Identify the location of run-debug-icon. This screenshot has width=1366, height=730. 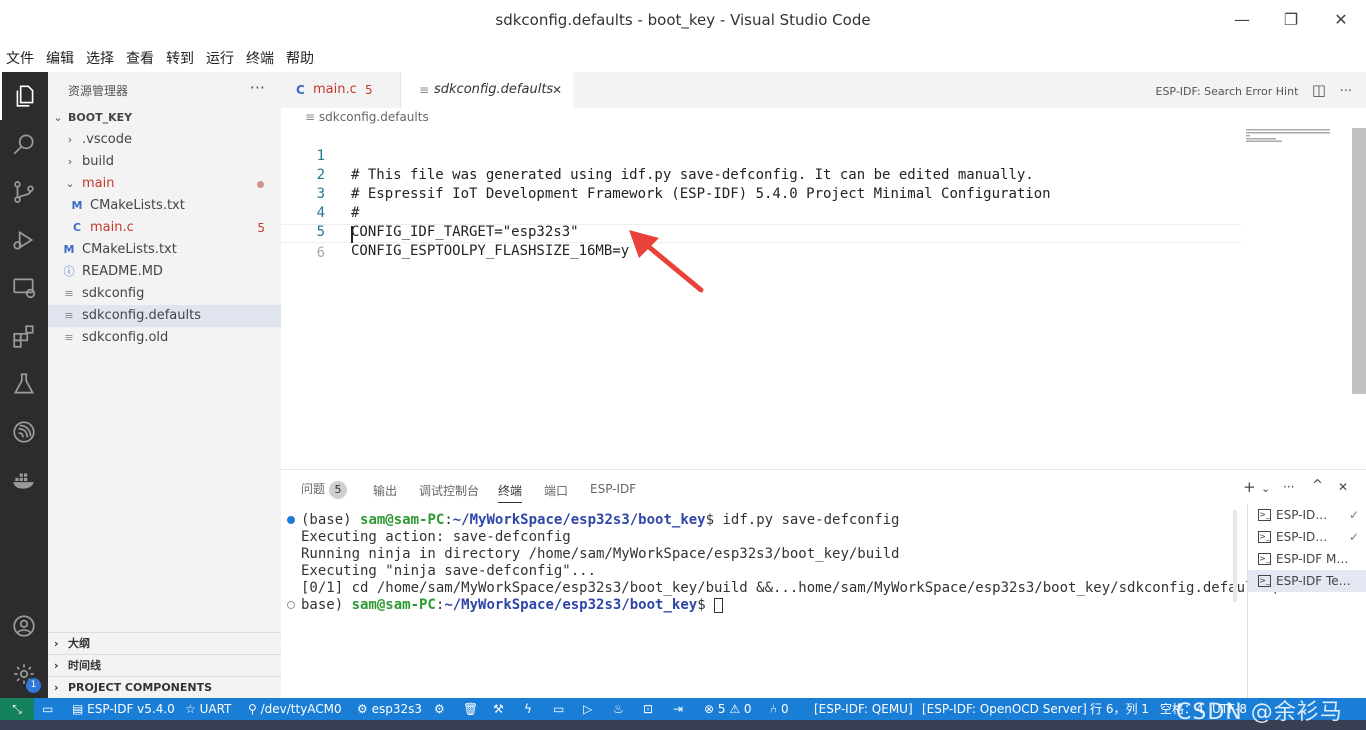
(24, 240).